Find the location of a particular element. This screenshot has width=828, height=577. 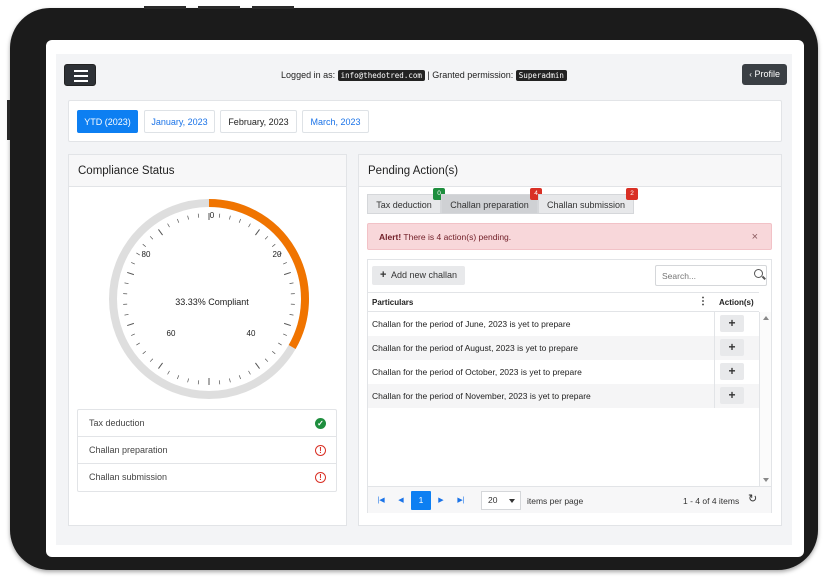

gauge-tick-label-0: 0 is located at coordinates (212, 215).